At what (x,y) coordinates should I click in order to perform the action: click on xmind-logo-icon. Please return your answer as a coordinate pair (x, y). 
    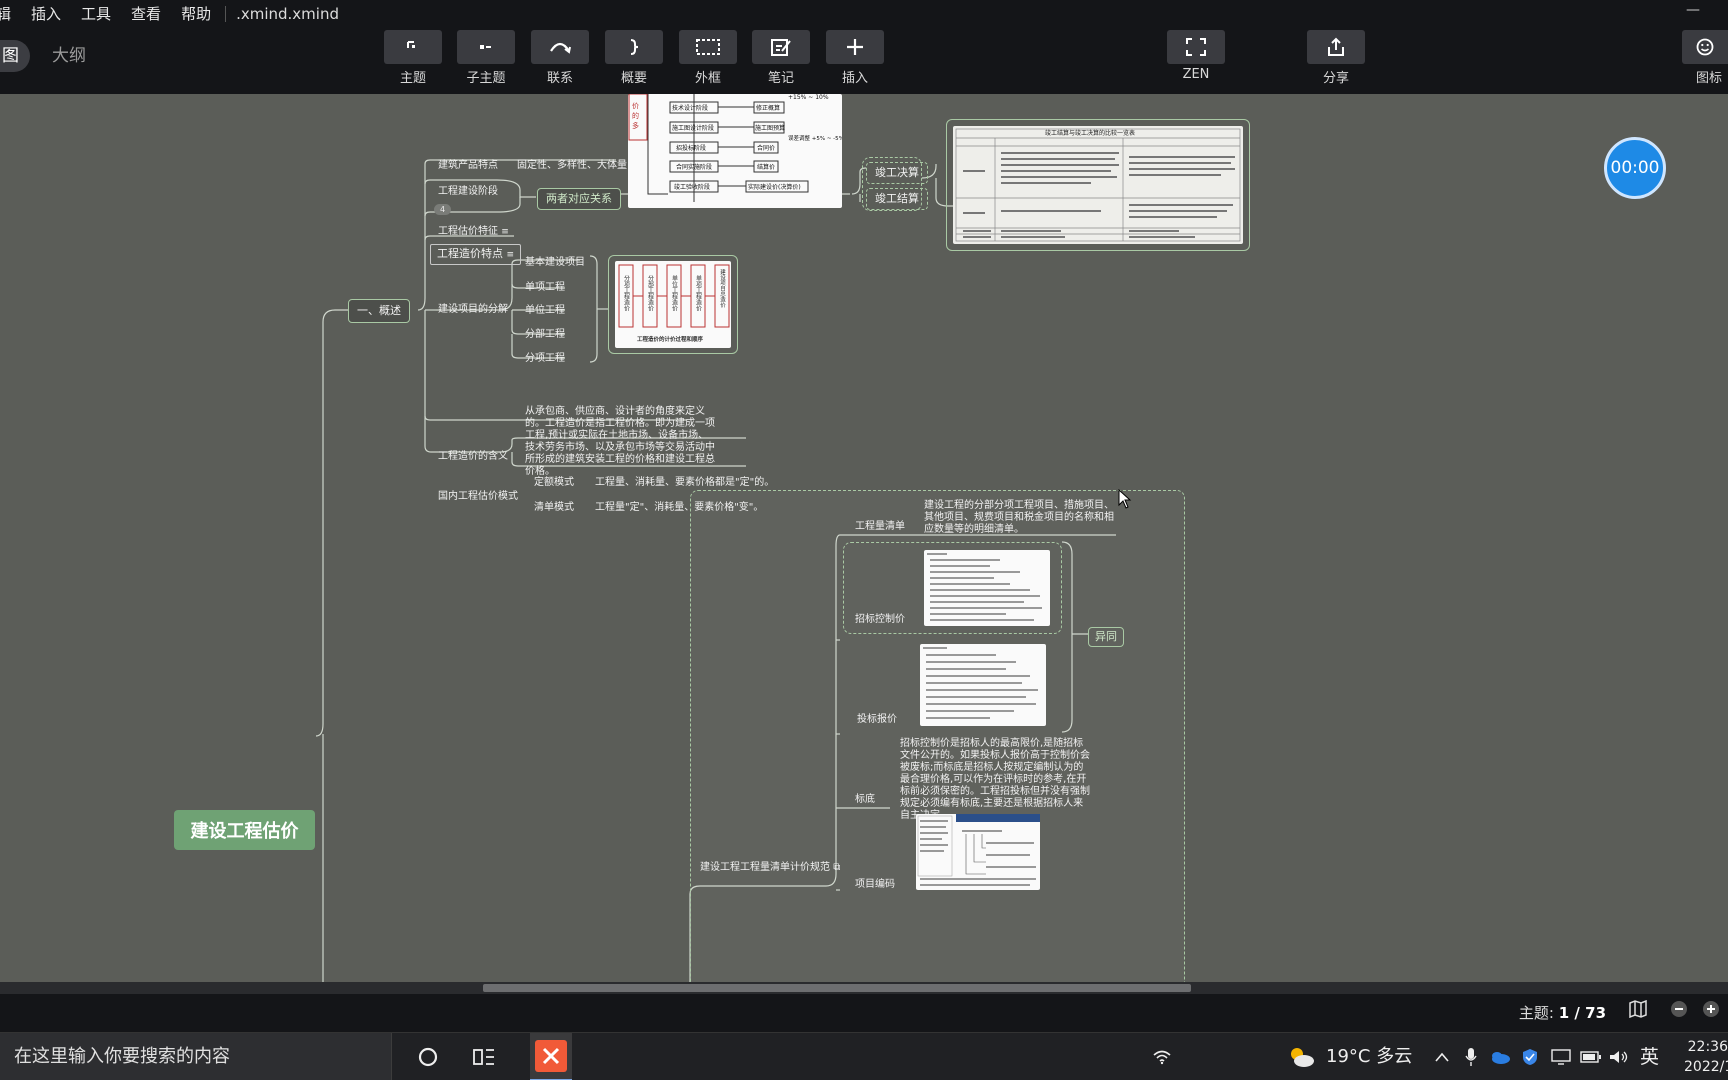
    Looking at the image, I should click on (551, 1056).